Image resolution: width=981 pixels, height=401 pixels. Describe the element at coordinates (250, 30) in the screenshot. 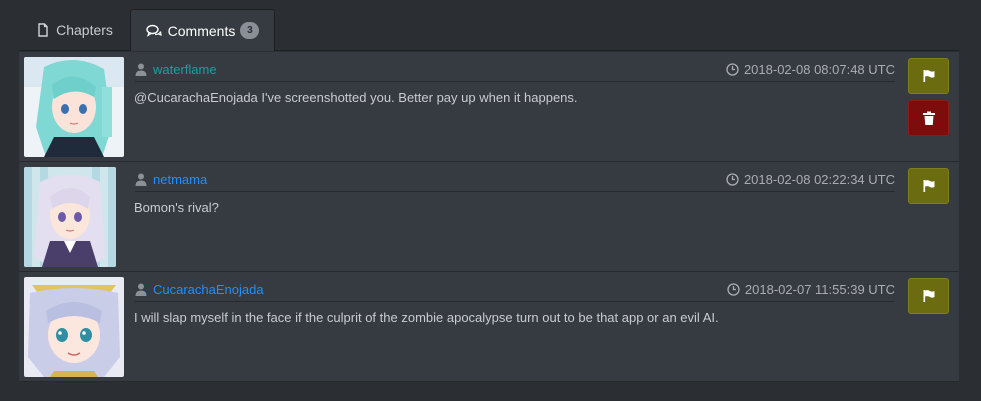

I see `comment-count-badge: 3` at that location.